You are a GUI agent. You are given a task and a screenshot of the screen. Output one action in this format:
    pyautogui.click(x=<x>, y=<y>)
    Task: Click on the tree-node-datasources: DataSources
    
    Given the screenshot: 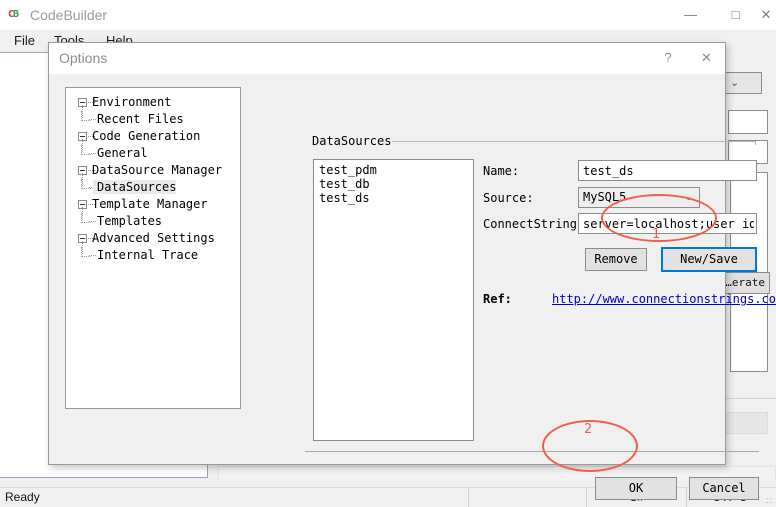 What is the action you would take?
    pyautogui.click(x=129, y=187)
    